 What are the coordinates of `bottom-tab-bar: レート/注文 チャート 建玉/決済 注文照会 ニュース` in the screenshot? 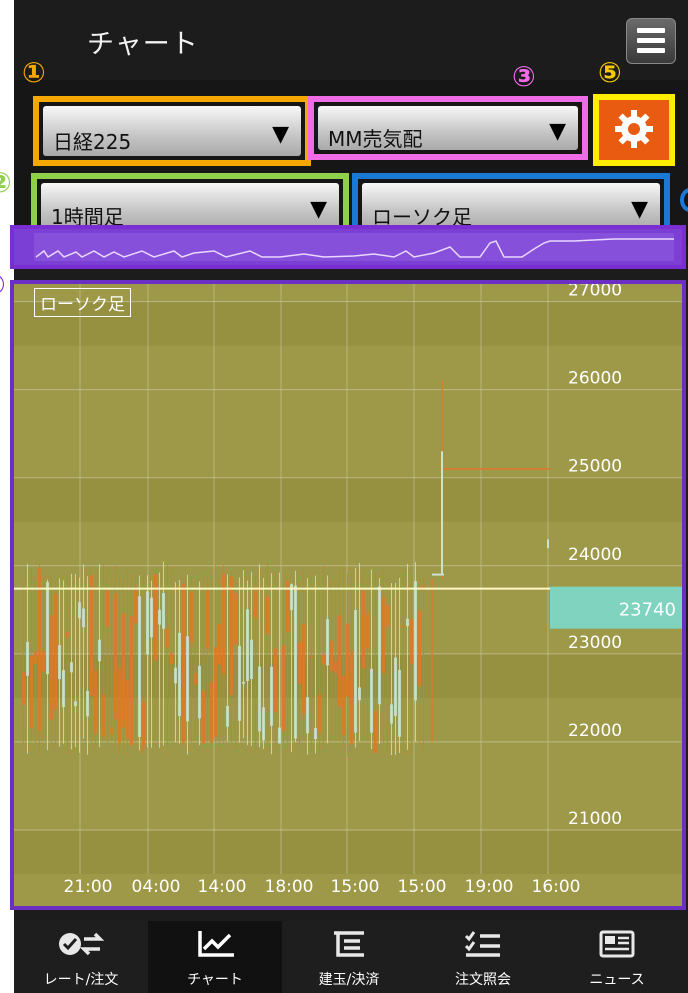 It's located at (351, 957).